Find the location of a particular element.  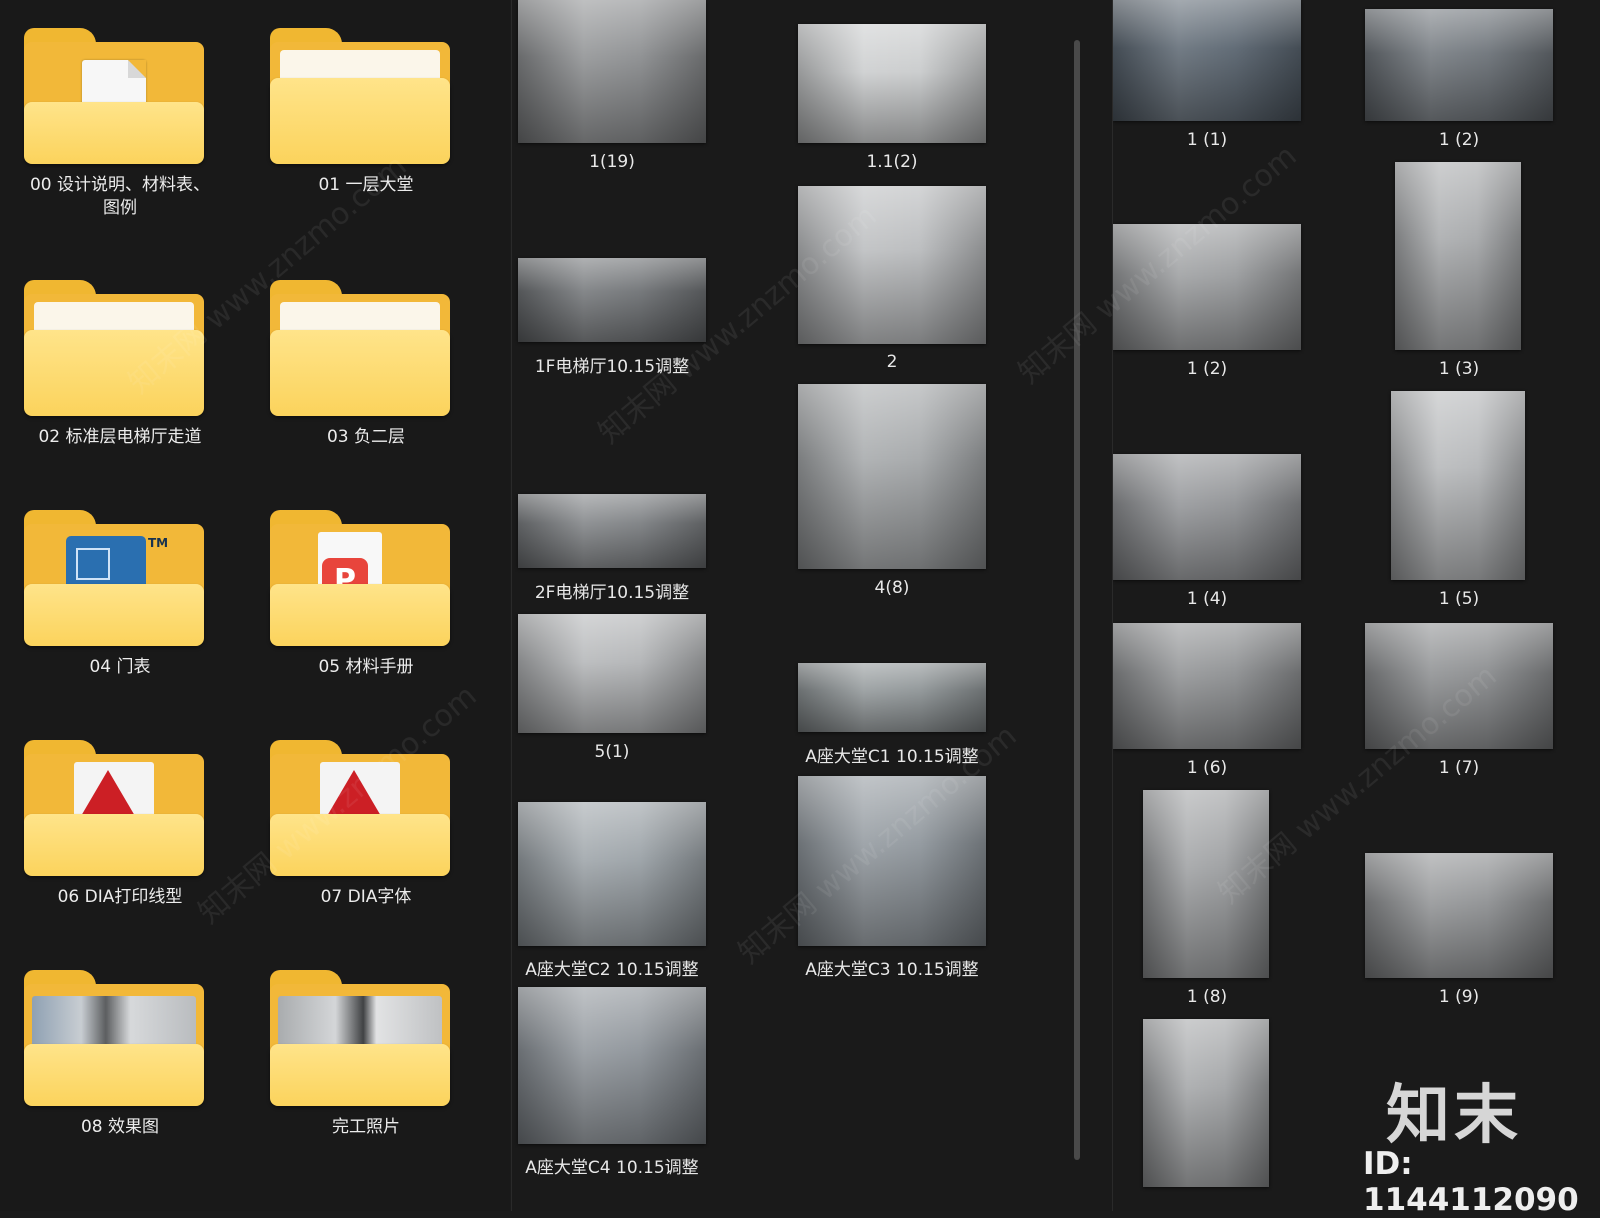

folder-label: 04 门表 is located at coordinates (120, 667).